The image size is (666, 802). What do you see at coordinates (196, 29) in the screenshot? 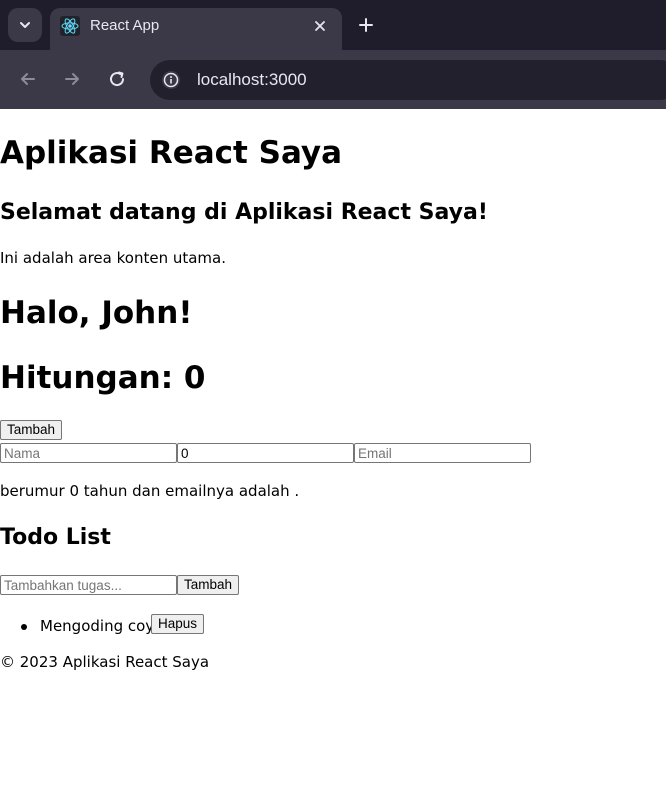
I see `browser-tab-active: React App` at bounding box center [196, 29].